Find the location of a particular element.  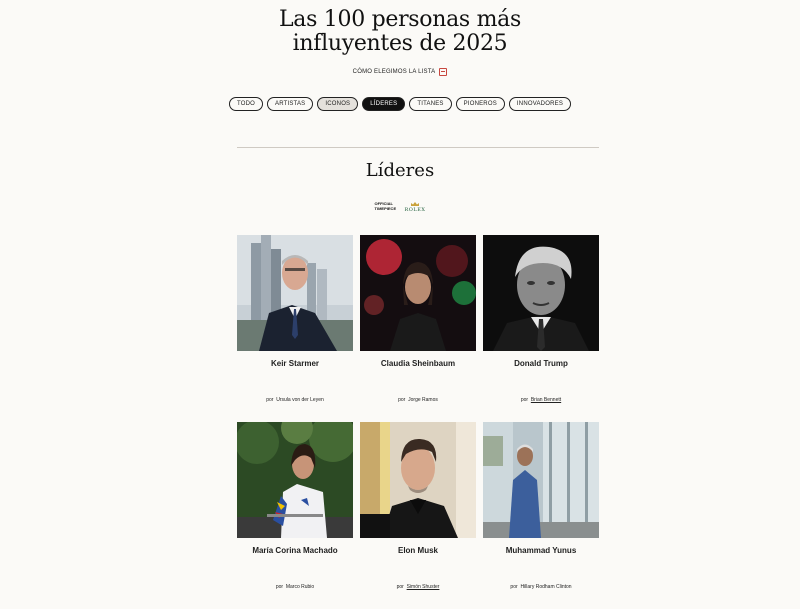

person-card: Claudia Sheinbaum por Jorge Ramos is located at coordinates (418, 328).